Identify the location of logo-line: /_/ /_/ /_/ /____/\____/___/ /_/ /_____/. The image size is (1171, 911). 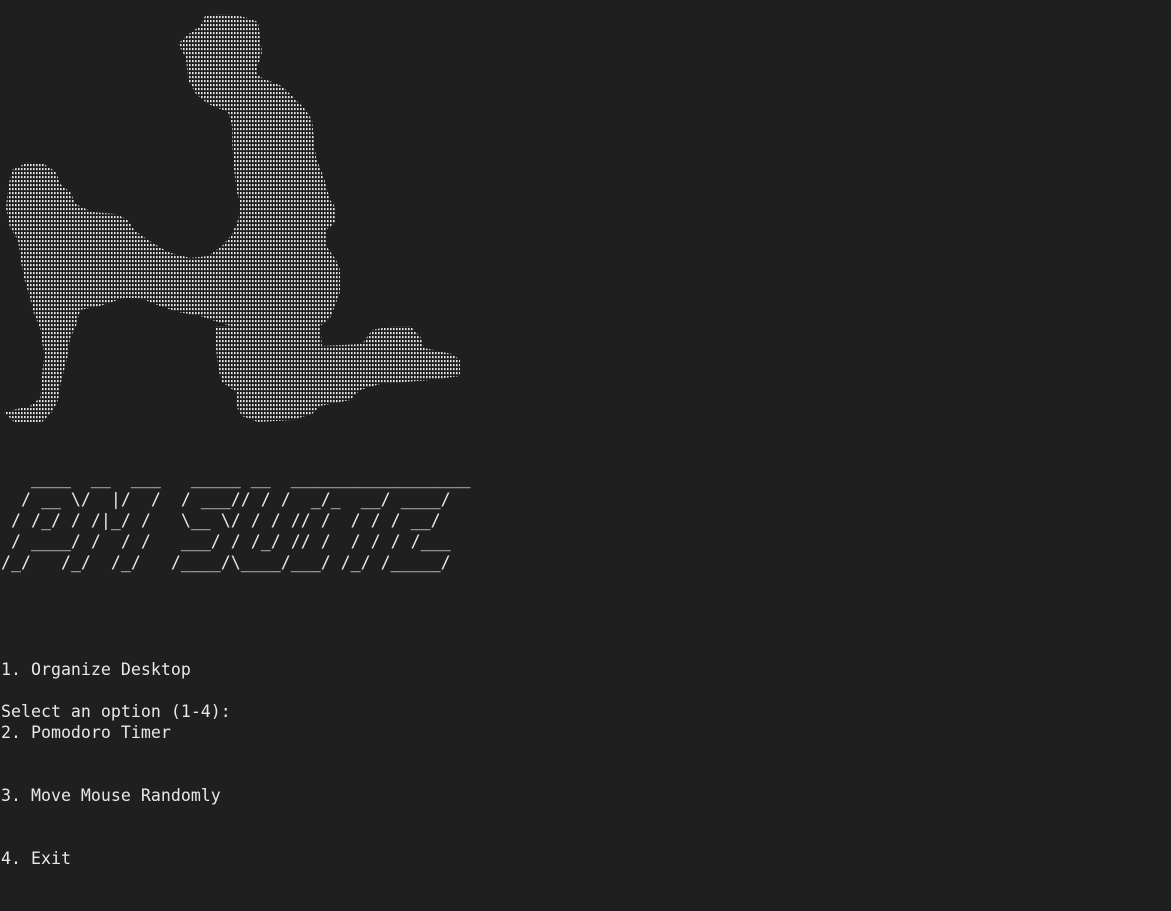
(226, 562).